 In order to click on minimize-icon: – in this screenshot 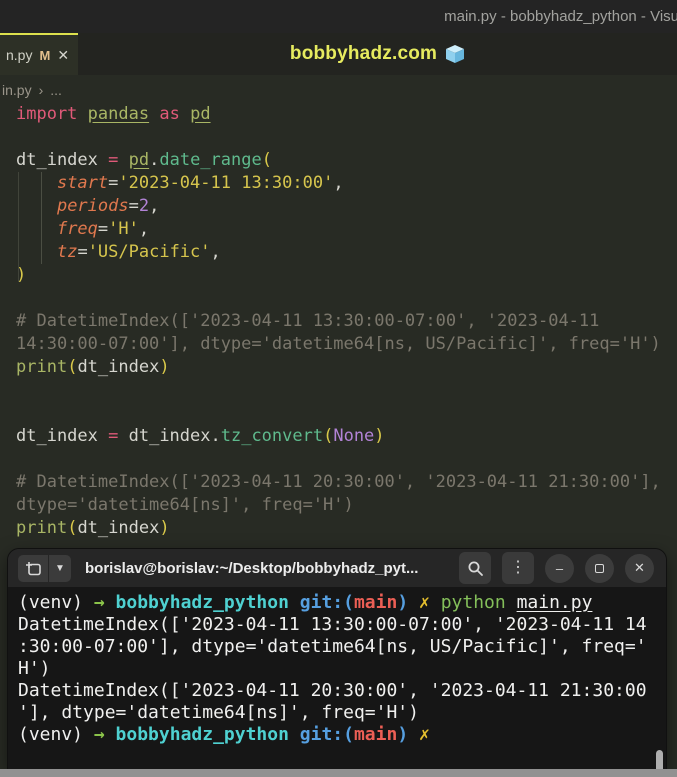, I will do `click(559, 568)`.